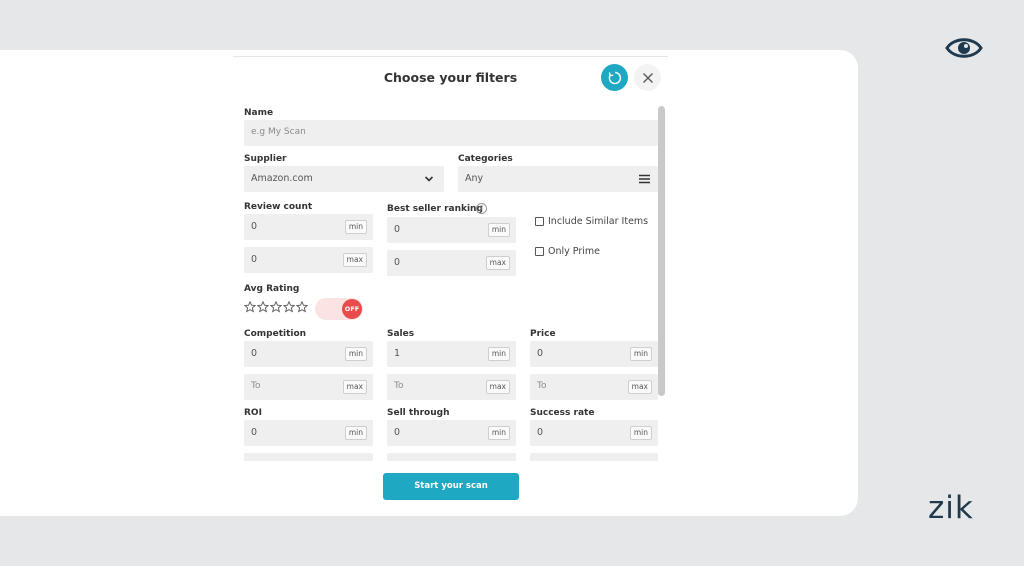  Describe the element at coordinates (275, 334) in the screenshot. I see `competition-label: Competition` at that location.